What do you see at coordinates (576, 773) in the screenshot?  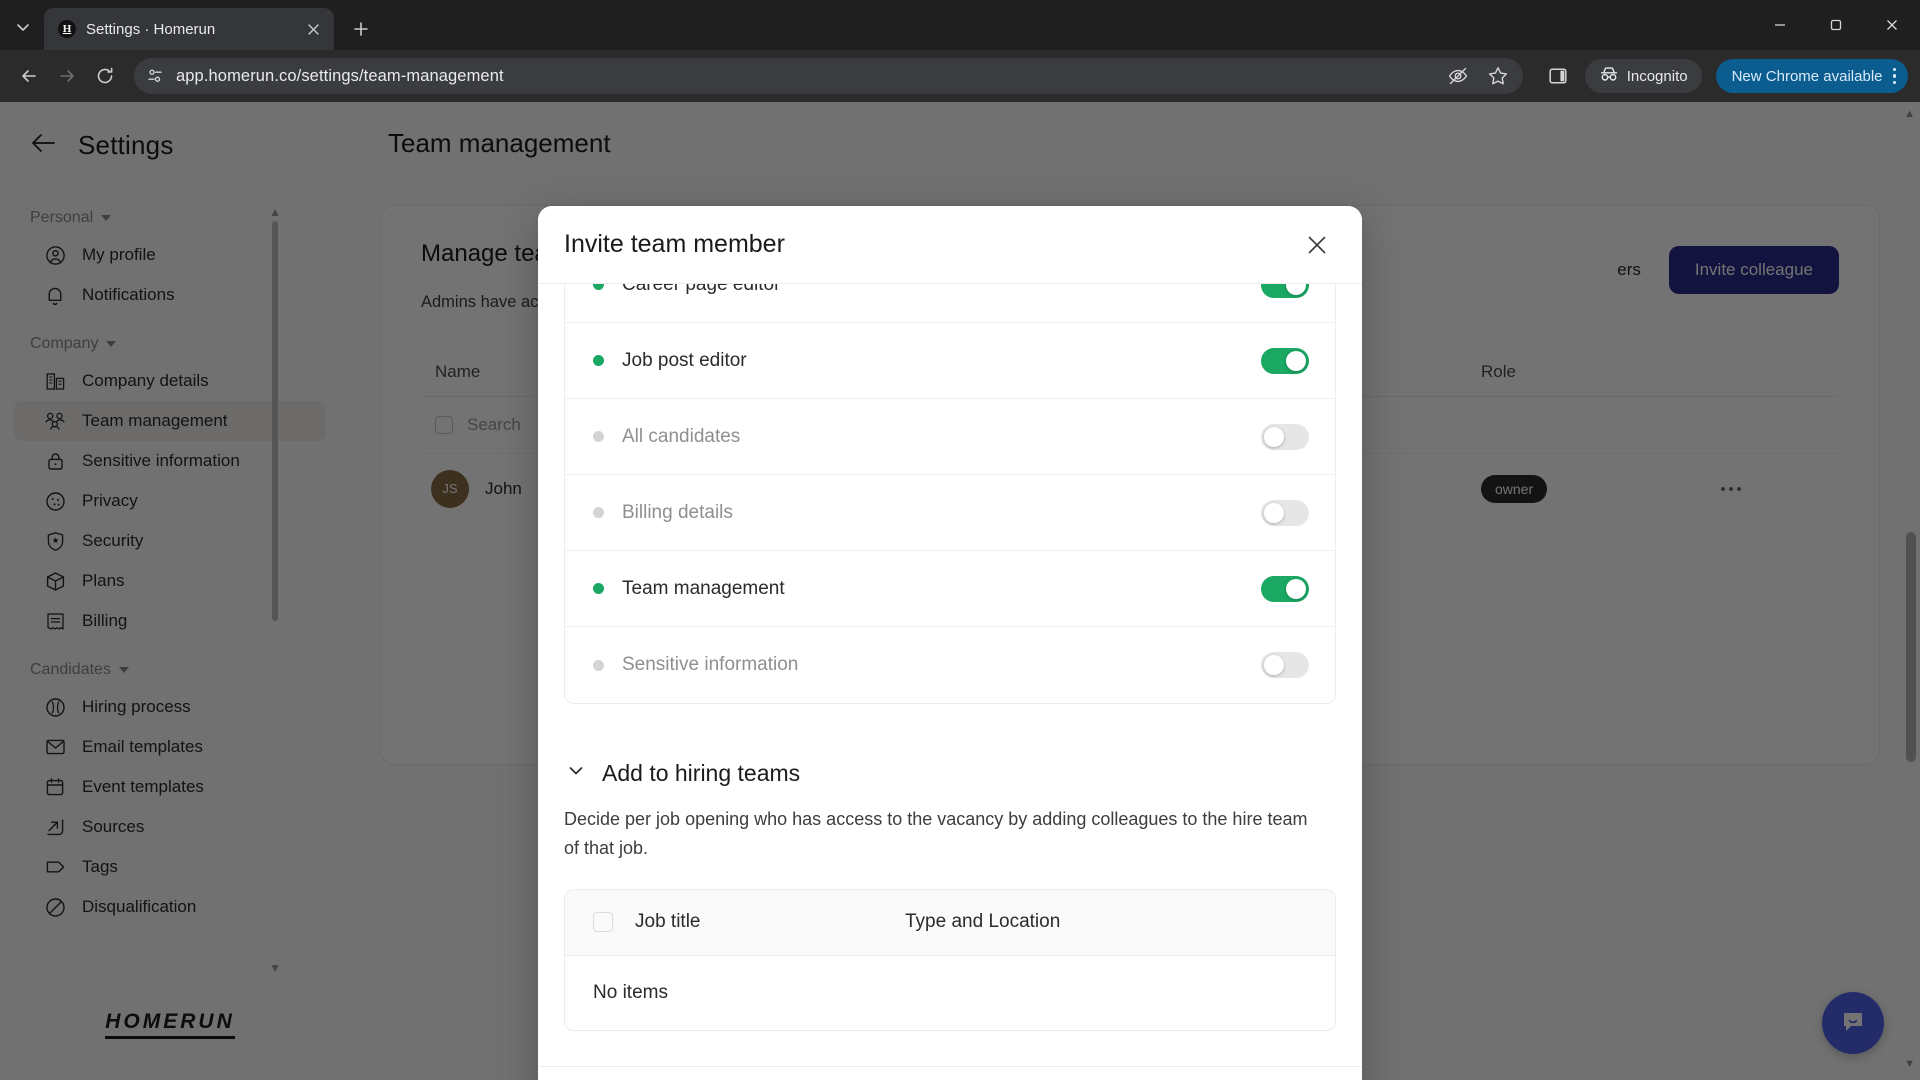 I see `chevron-down-icon` at bounding box center [576, 773].